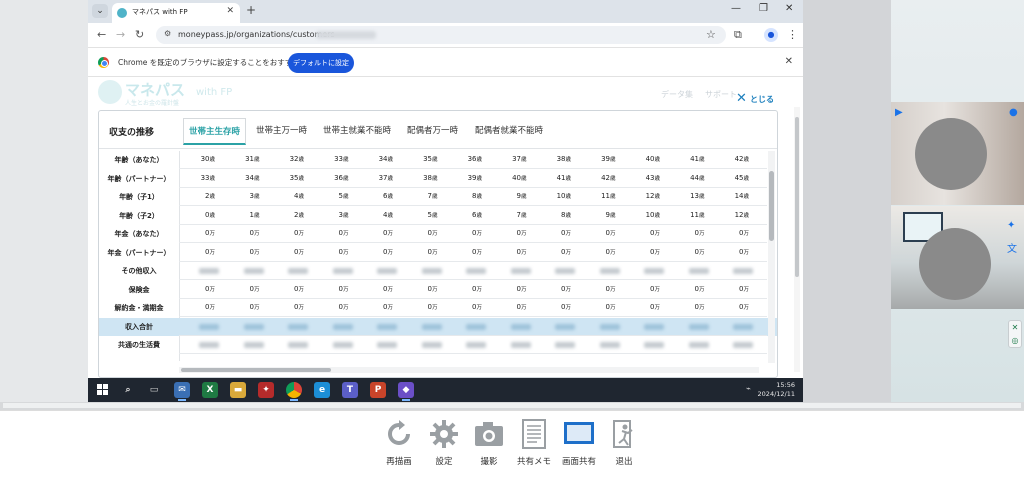 This screenshot has height=486, width=1024. I want to click on tab-close-icon: ✕, so click(230, 11).